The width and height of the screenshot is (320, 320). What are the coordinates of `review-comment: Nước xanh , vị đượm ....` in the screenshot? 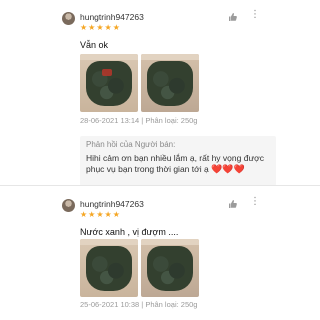 It's located at (129, 232).